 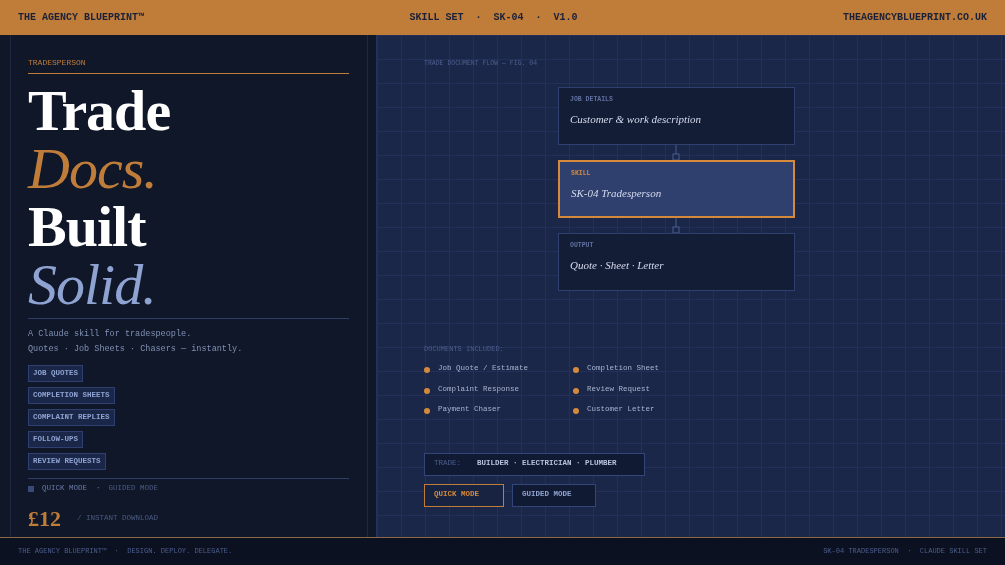 What do you see at coordinates (914, 17) in the screenshot?
I see `site-link: THEAGENCYBLUEPRINT.CO.UK` at bounding box center [914, 17].